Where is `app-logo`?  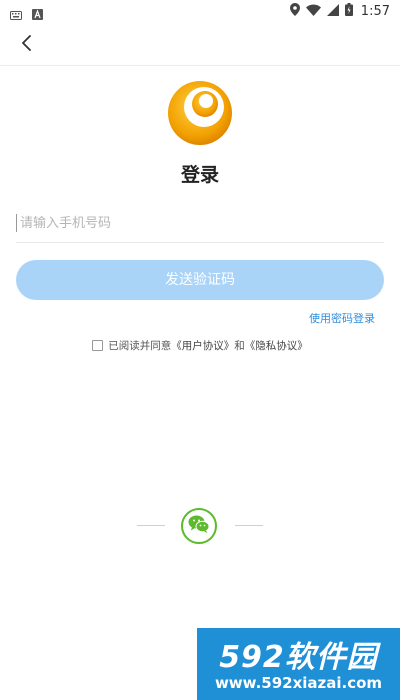 app-logo is located at coordinates (200, 113).